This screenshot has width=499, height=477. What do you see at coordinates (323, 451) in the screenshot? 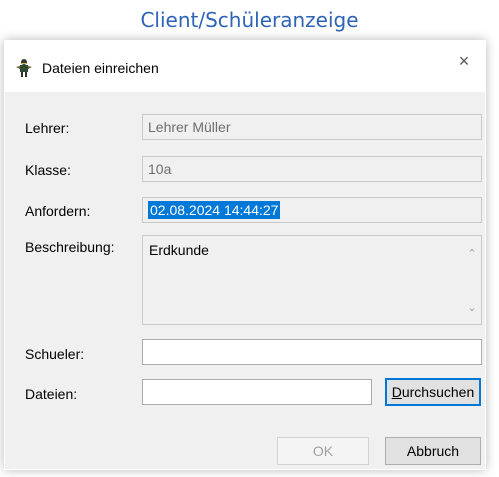
I see `ok-button: OK` at bounding box center [323, 451].